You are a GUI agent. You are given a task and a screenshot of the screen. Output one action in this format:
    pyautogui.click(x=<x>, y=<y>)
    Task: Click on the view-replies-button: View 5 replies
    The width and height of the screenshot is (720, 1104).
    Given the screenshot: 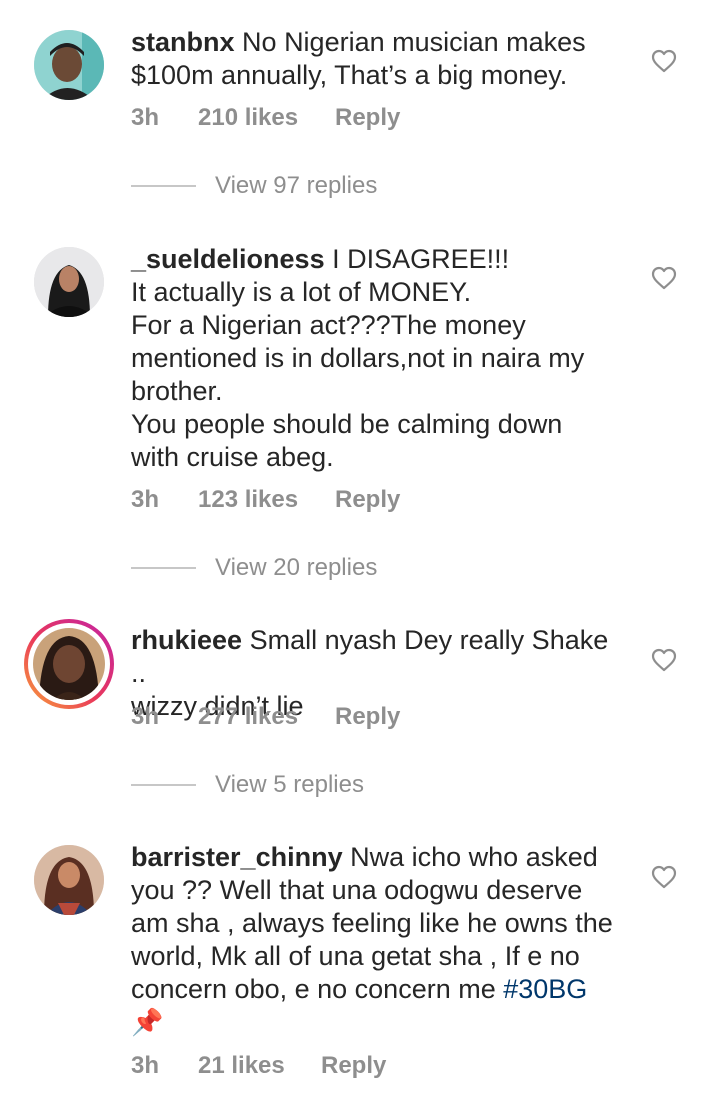 What is the action you would take?
    pyautogui.click(x=331, y=785)
    